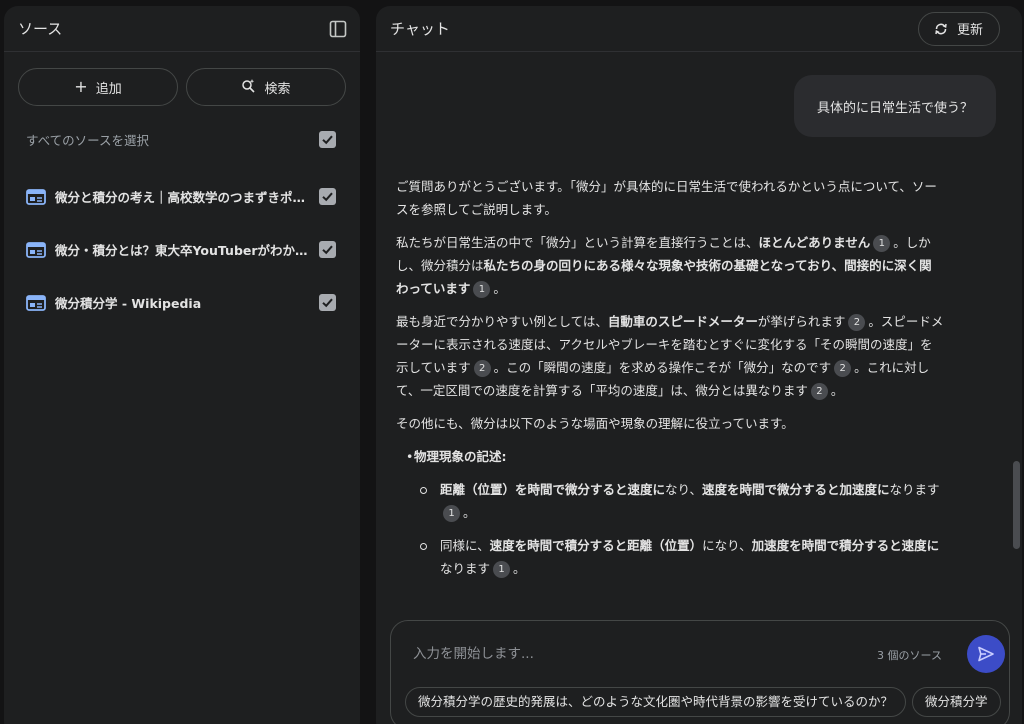 This screenshot has width=1024, height=724. What do you see at coordinates (248, 87) in the screenshot?
I see `search-sparkle-icon` at bounding box center [248, 87].